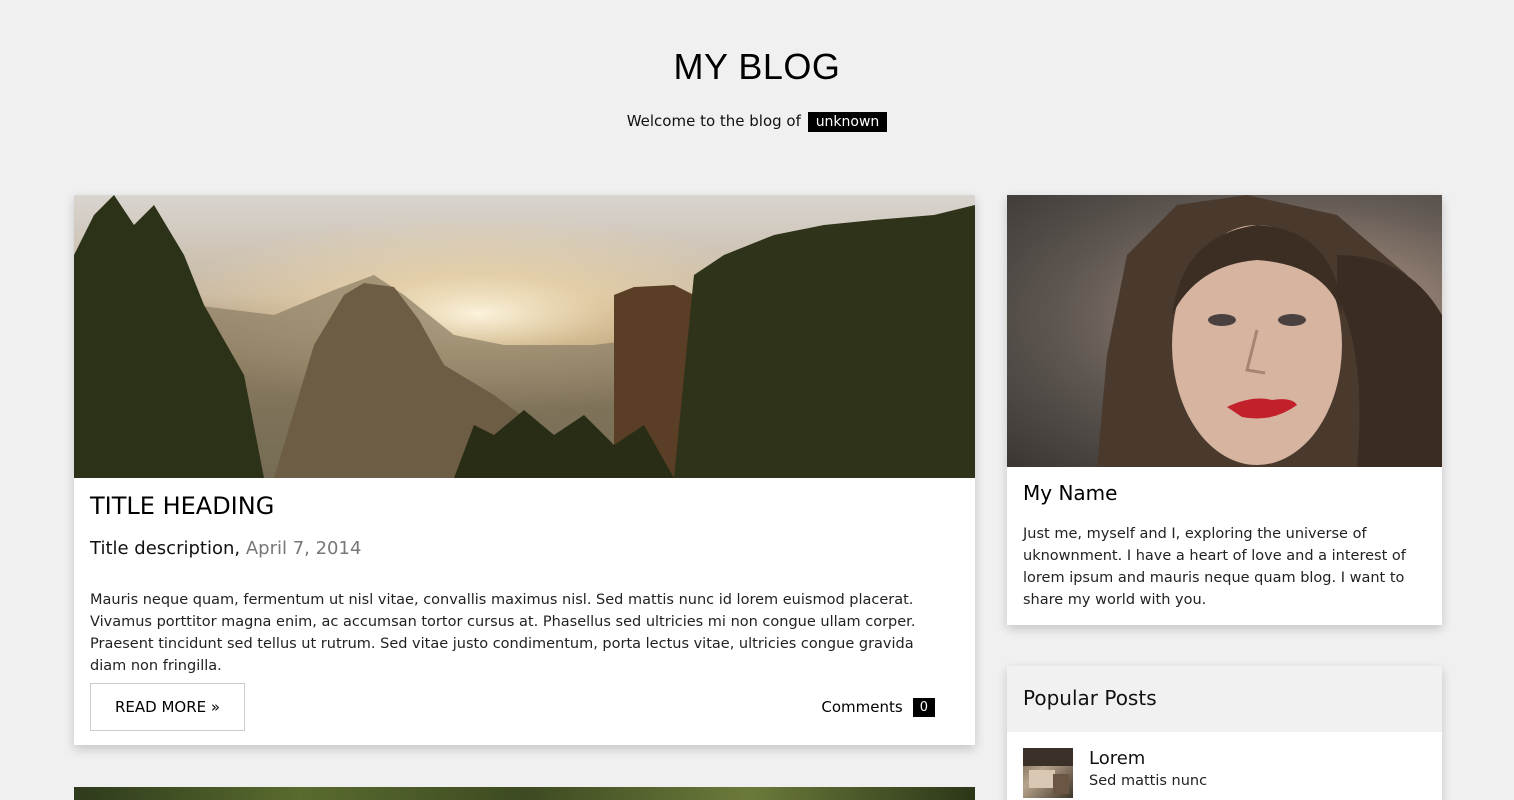 The image size is (1514, 800). Describe the element at coordinates (923, 707) in the screenshot. I see `comments-count-badge: 0` at that location.